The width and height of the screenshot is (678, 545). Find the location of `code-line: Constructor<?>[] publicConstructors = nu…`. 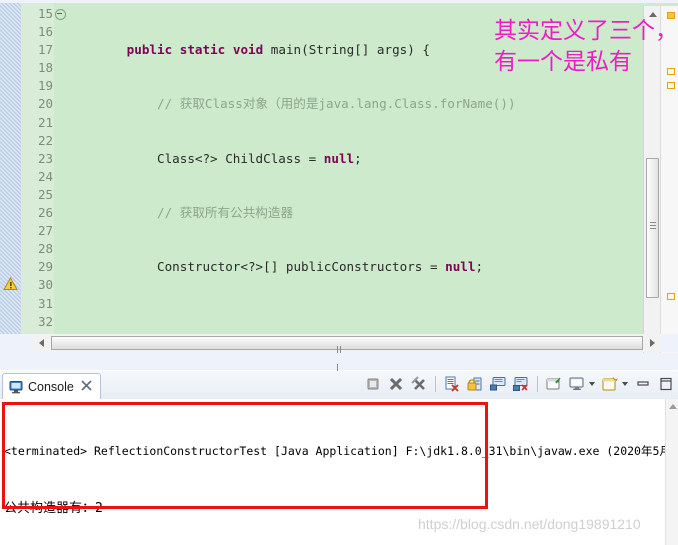

code-line: Constructor<?>[] publicConstructors = nu… is located at coordinates (275, 267).